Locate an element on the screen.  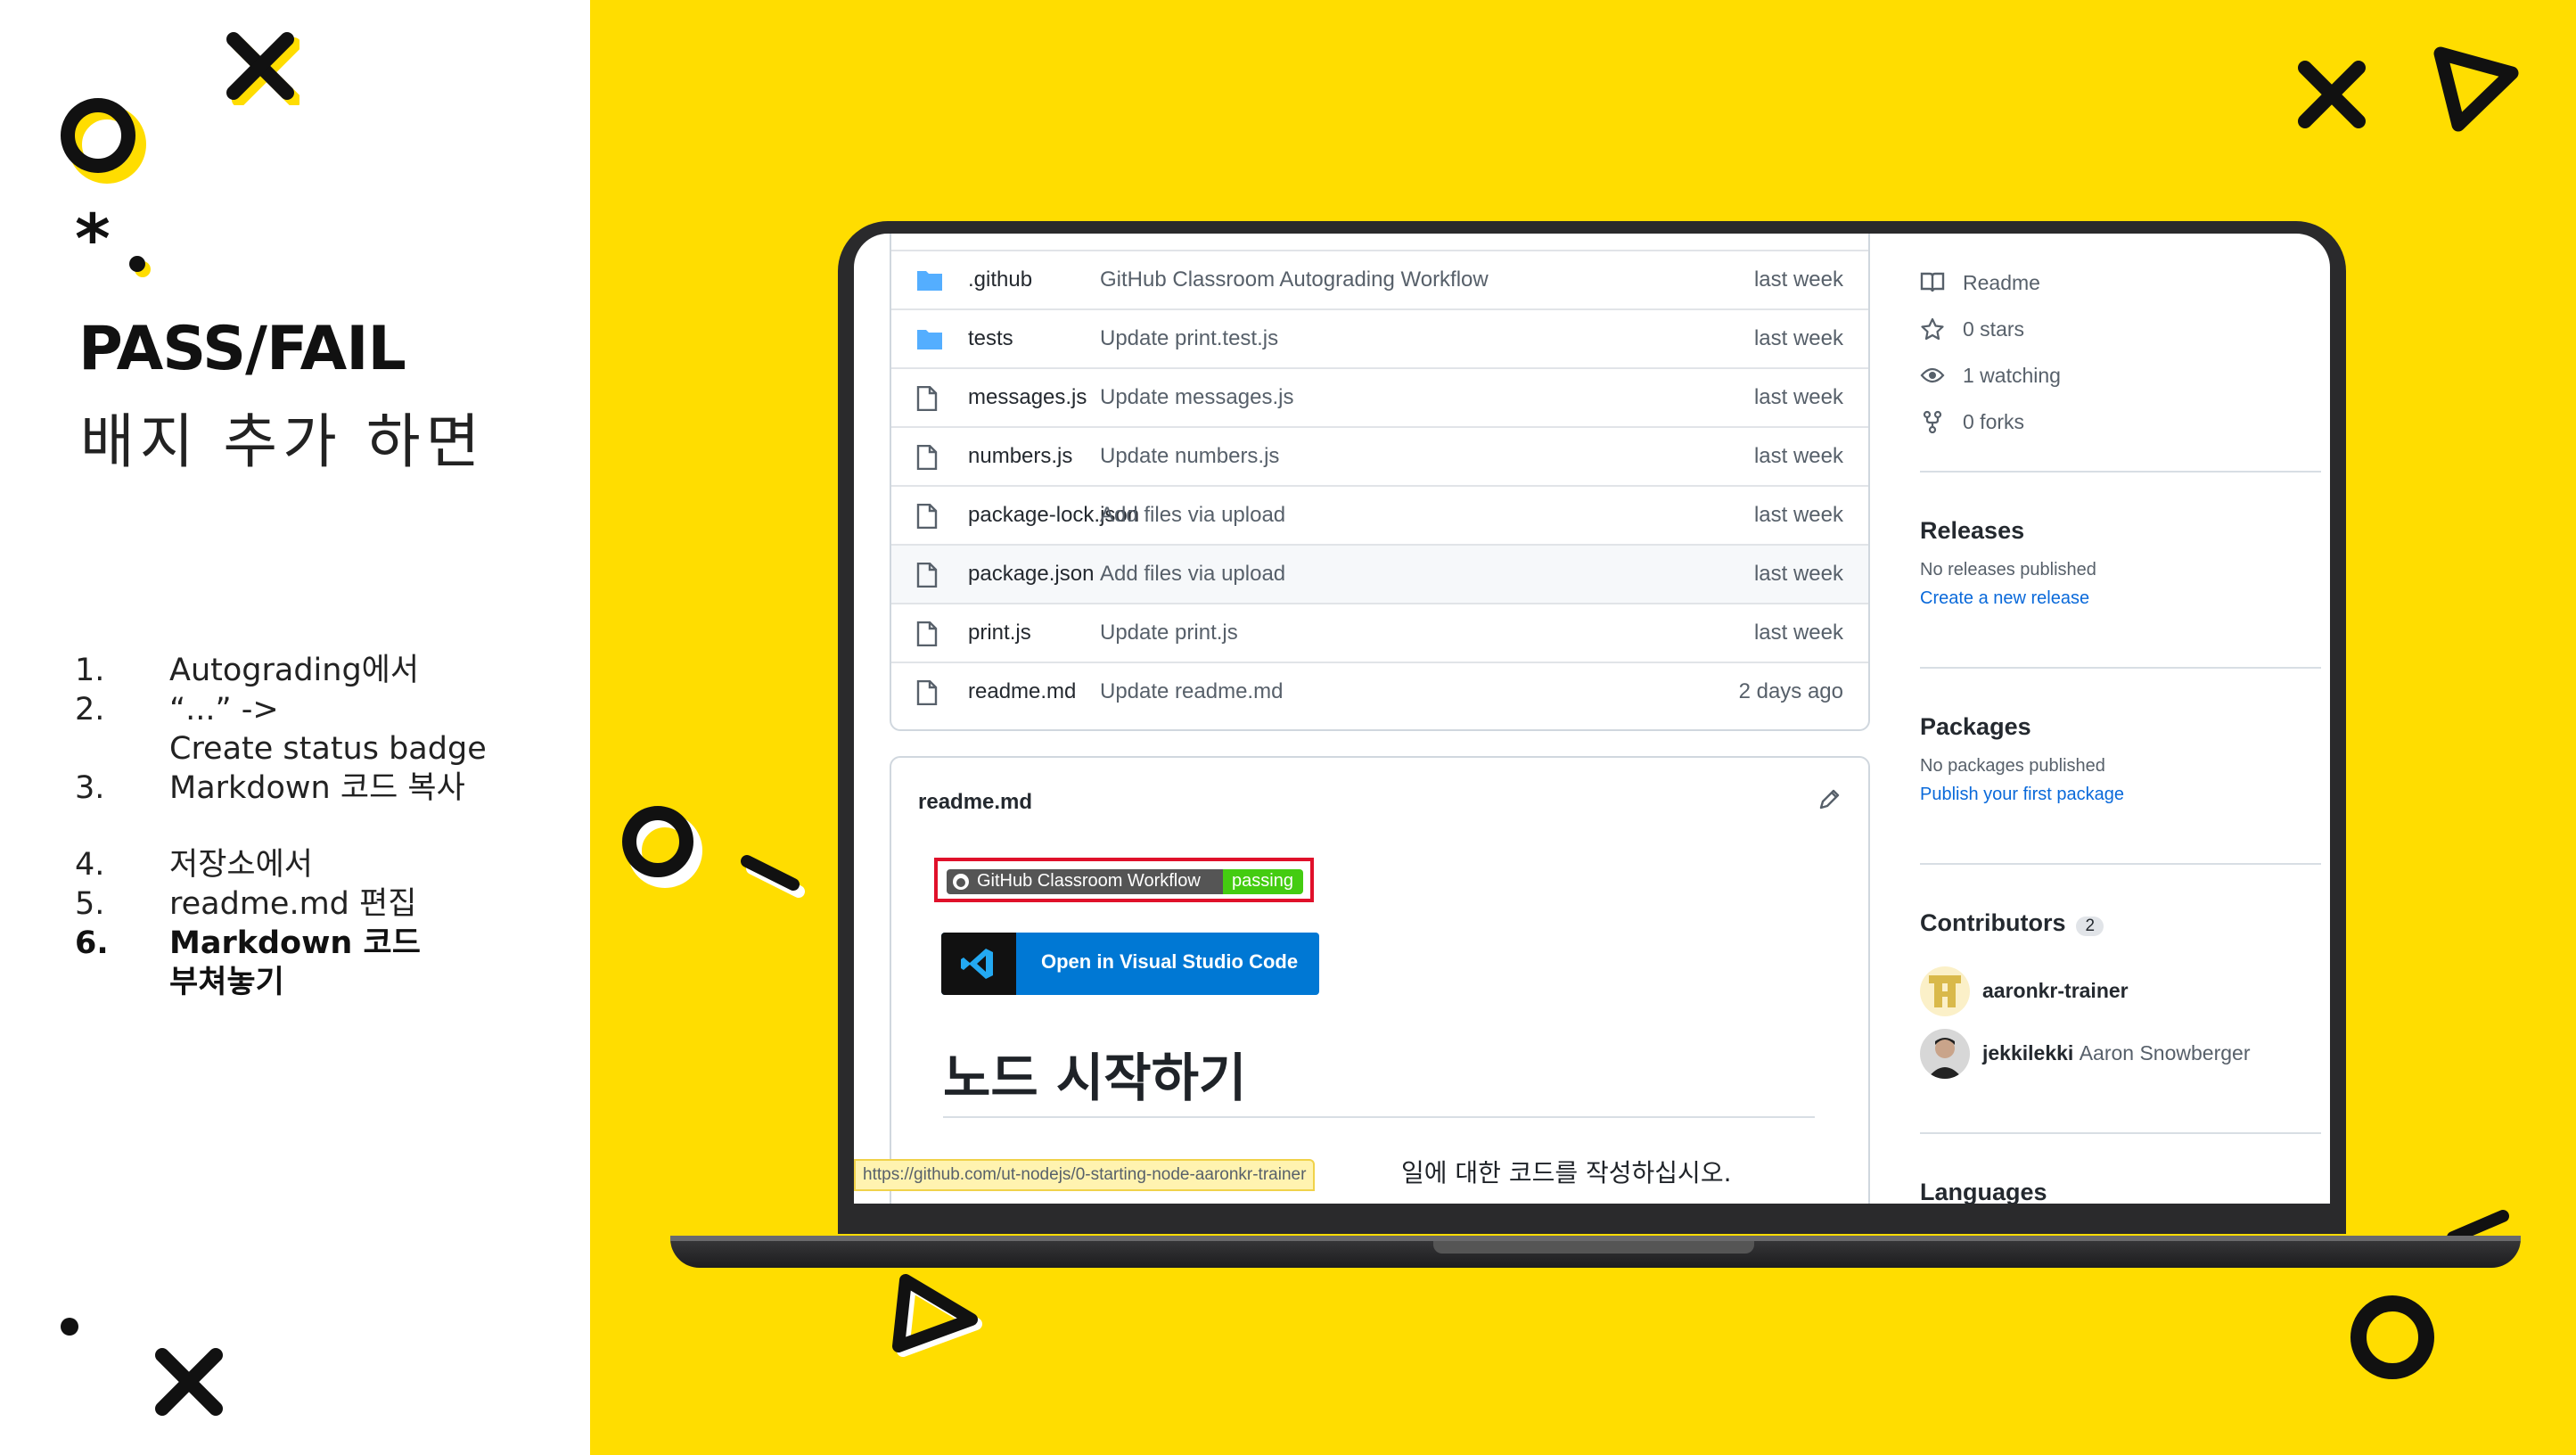
readme-paragraph: 일에 대한 코드를 작성하십시오. is located at coordinates (1567, 1173).